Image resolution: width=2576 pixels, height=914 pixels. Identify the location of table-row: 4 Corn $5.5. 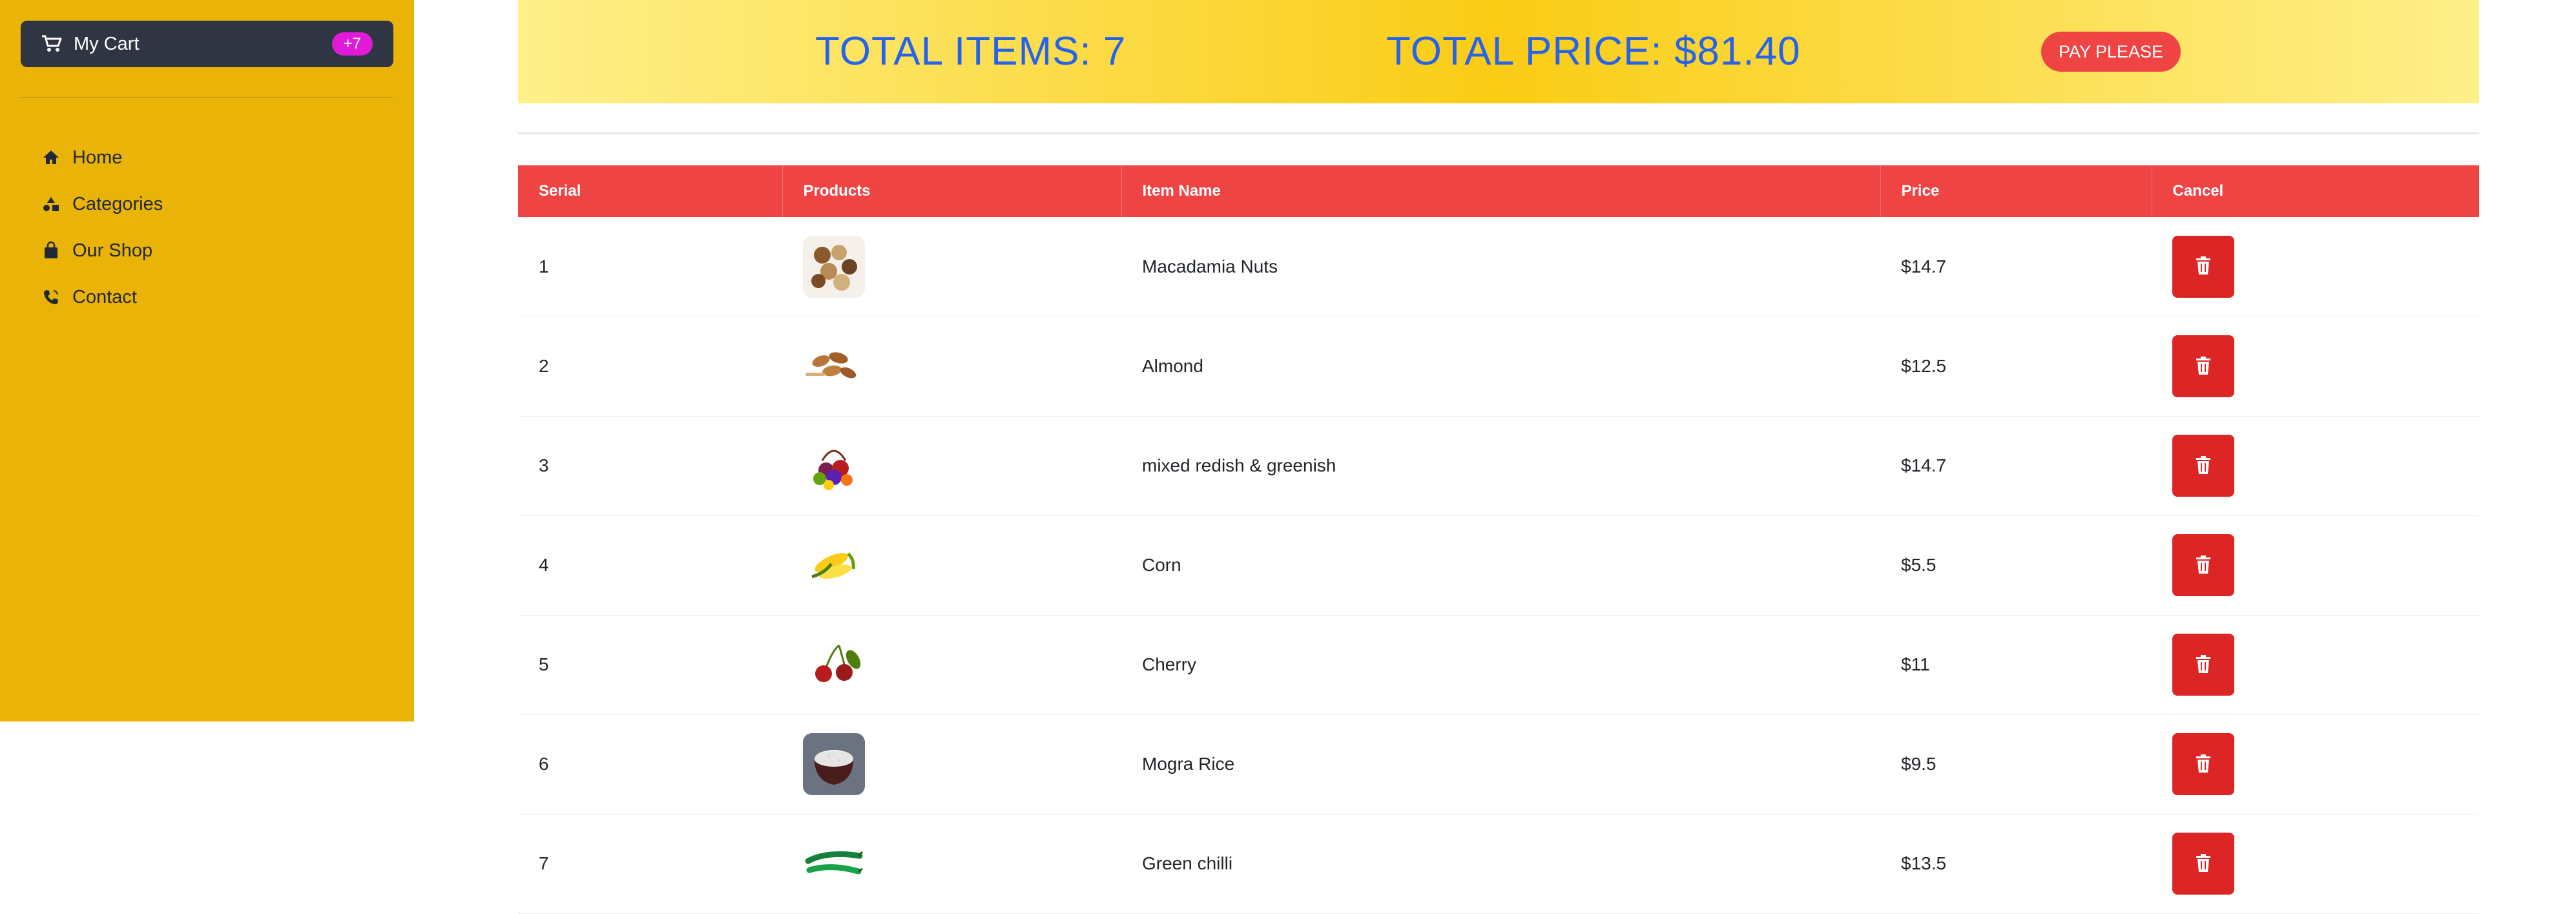
(1498, 565).